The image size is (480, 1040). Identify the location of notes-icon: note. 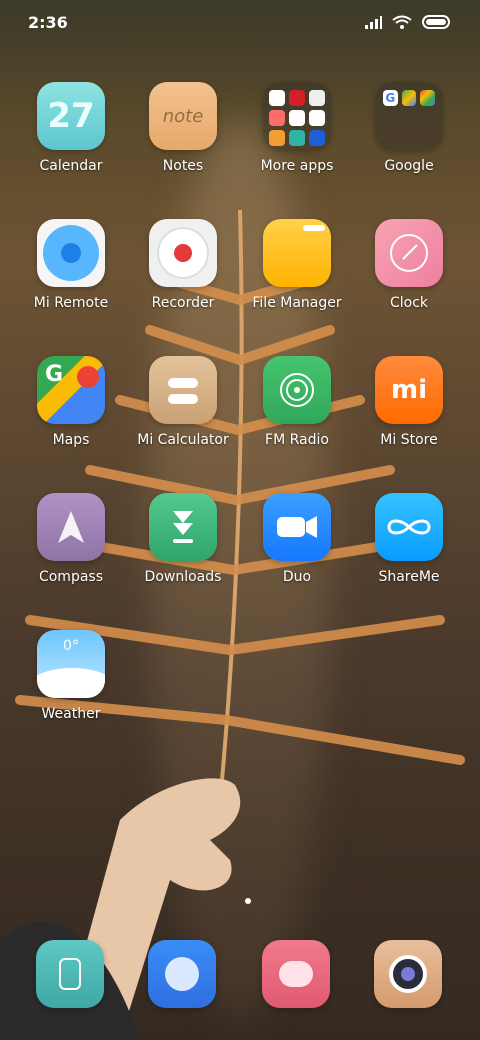
(183, 116).